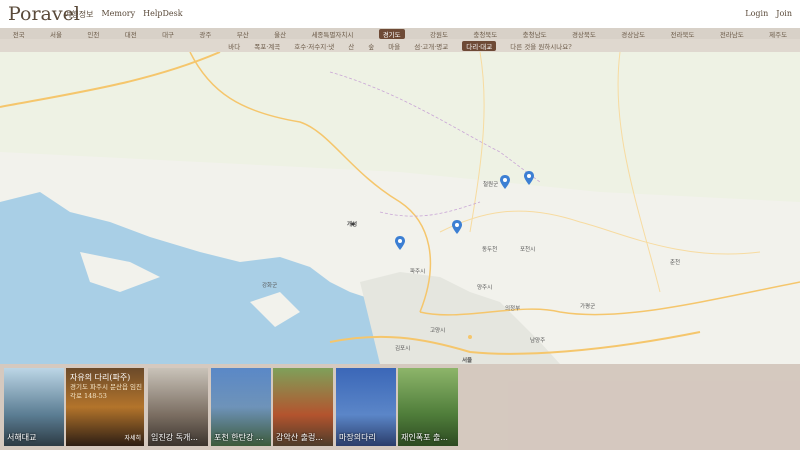 Image resolution: width=800 pixels, height=450 pixels. I want to click on category-tab: 폭포·계곡, so click(267, 46).